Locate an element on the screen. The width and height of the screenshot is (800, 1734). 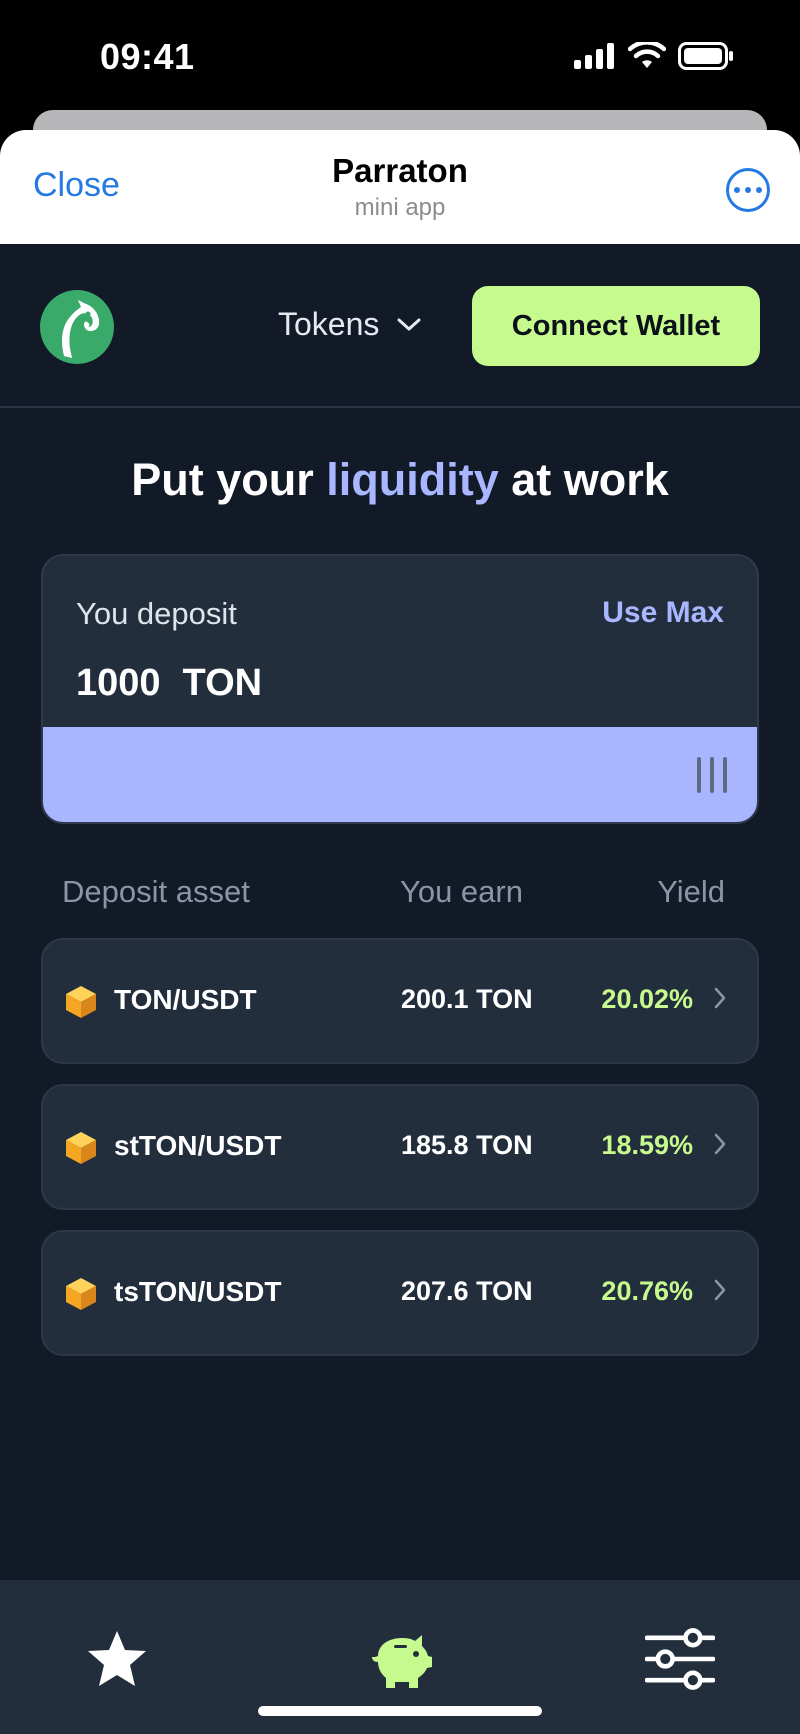
header-deposit-asset: Deposit asset is located at coordinates (156, 891).